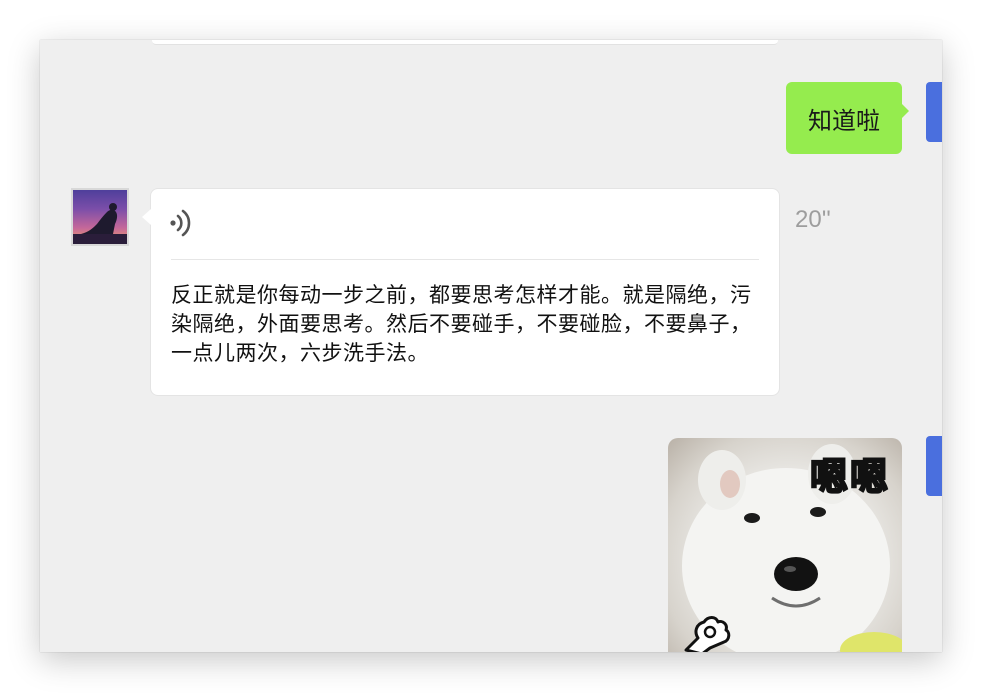 Image resolution: width=982 pixels, height=694 pixels. What do you see at coordinates (707, 634) in the screenshot?
I see `ok-hand-icon` at bounding box center [707, 634].